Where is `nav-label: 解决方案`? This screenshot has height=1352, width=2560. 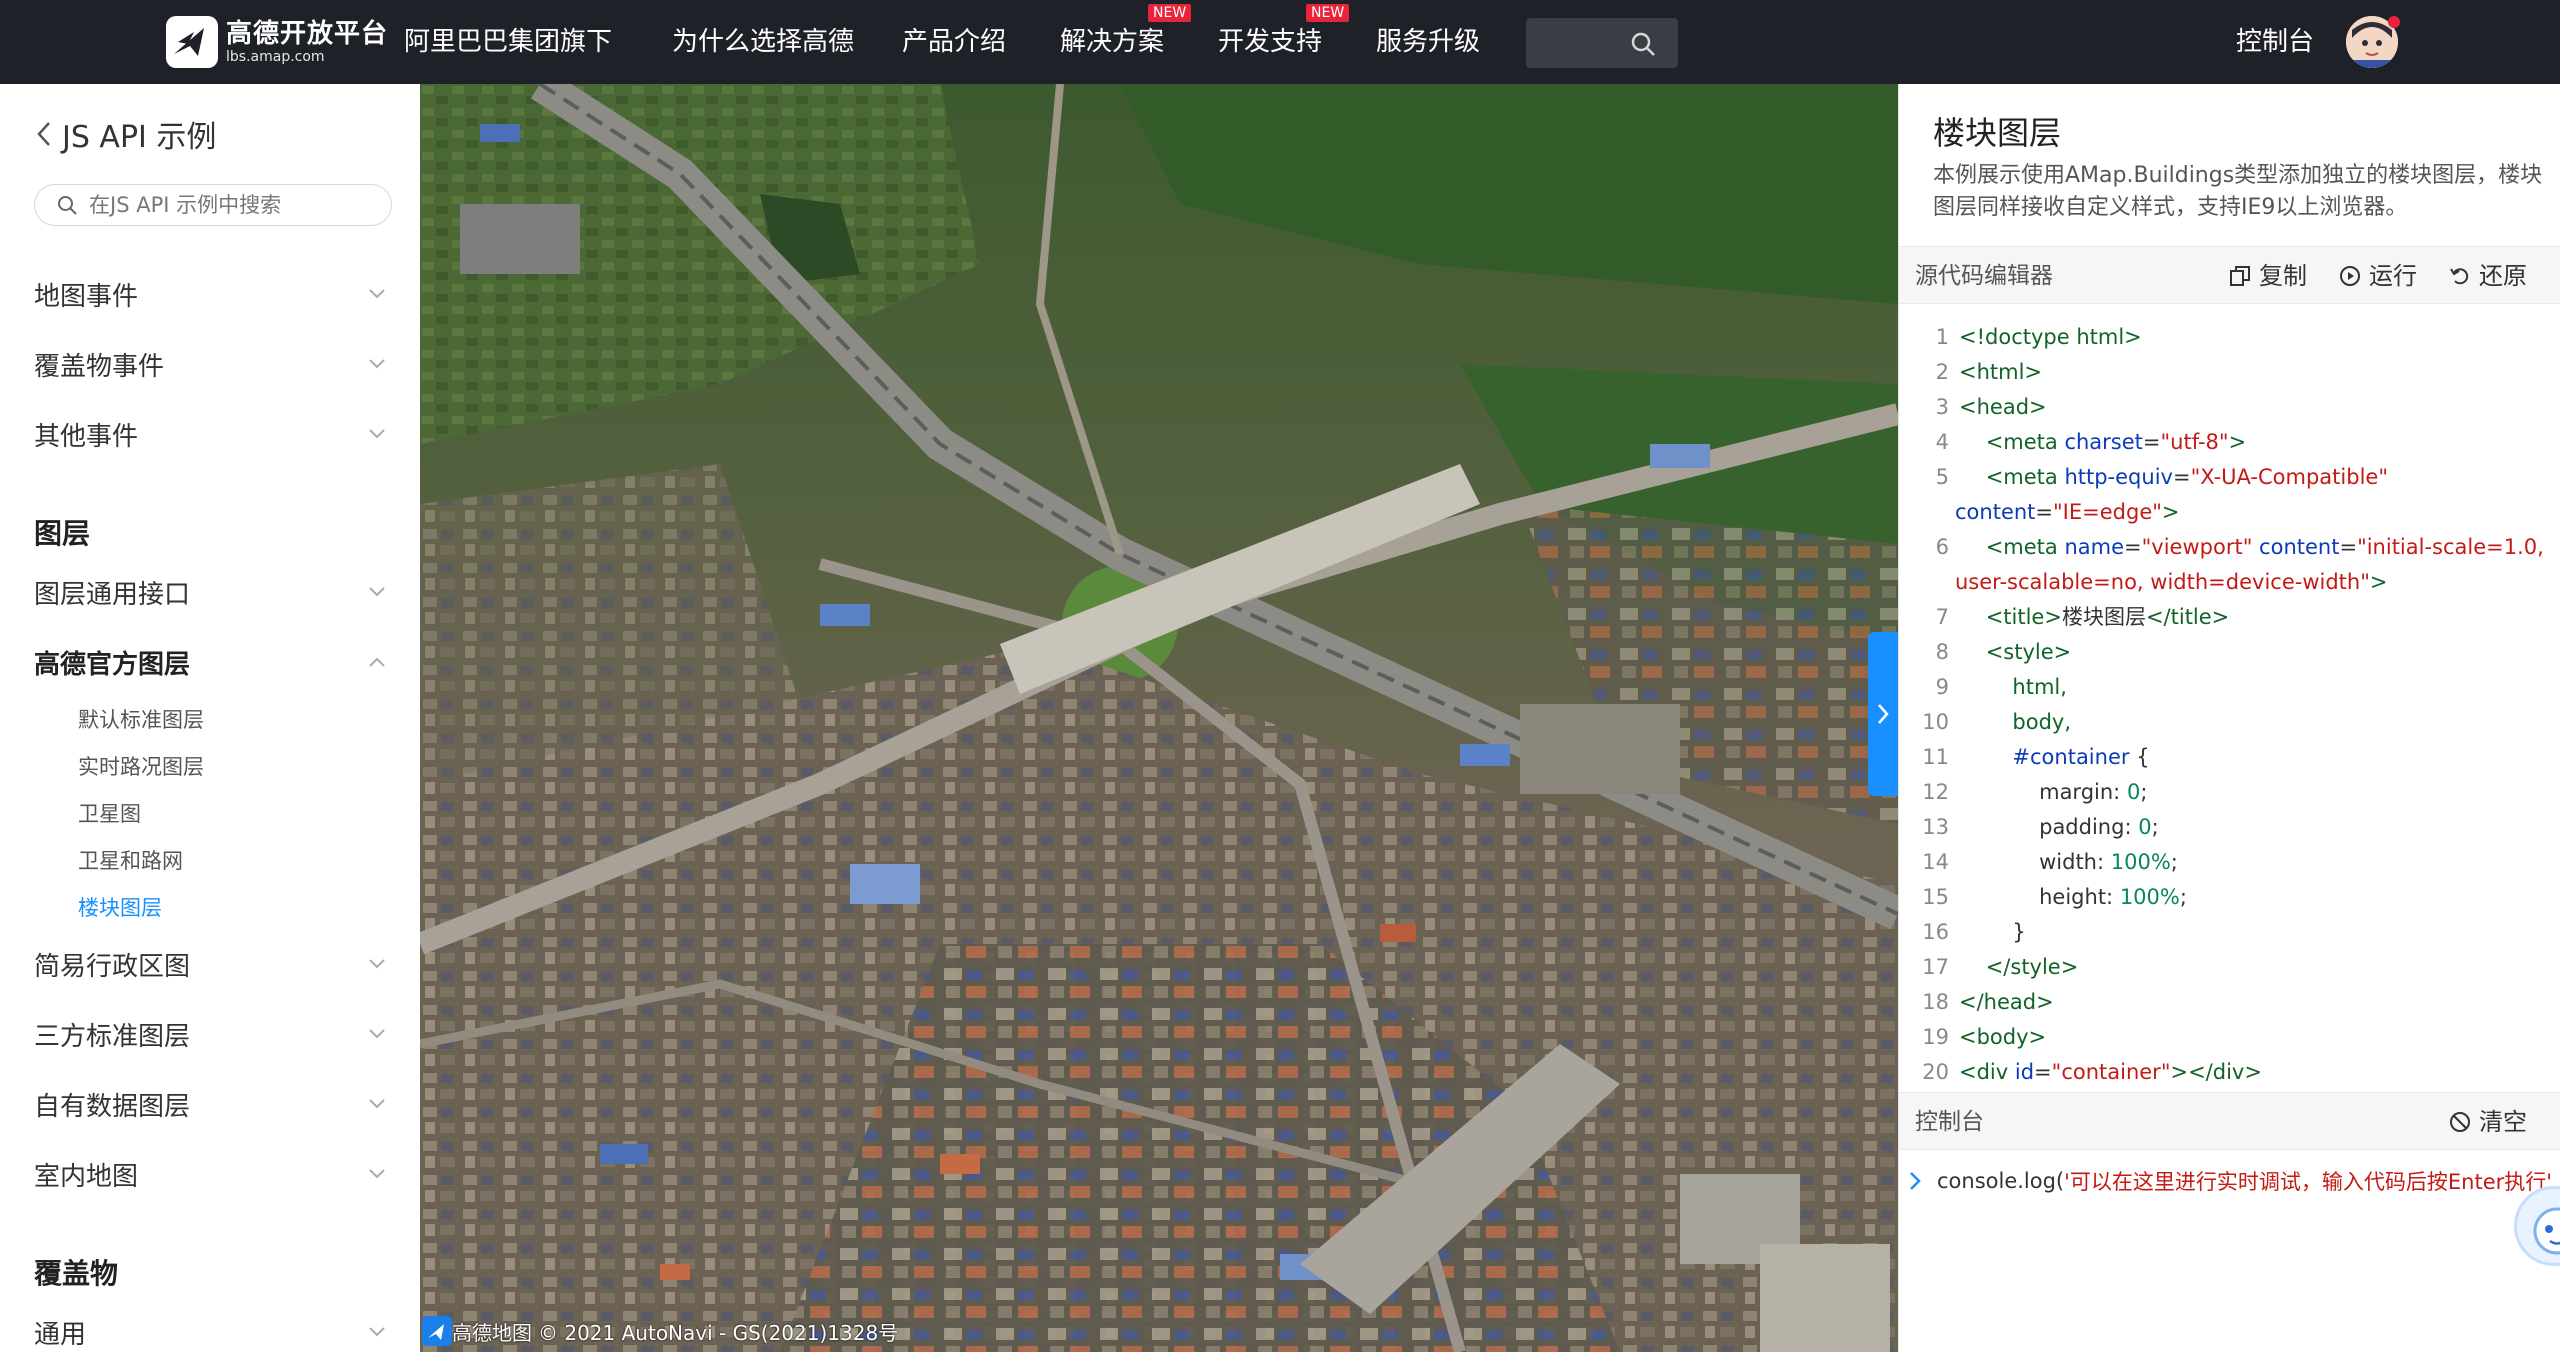
nav-label: 解决方案 is located at coordinates (1112, 42).